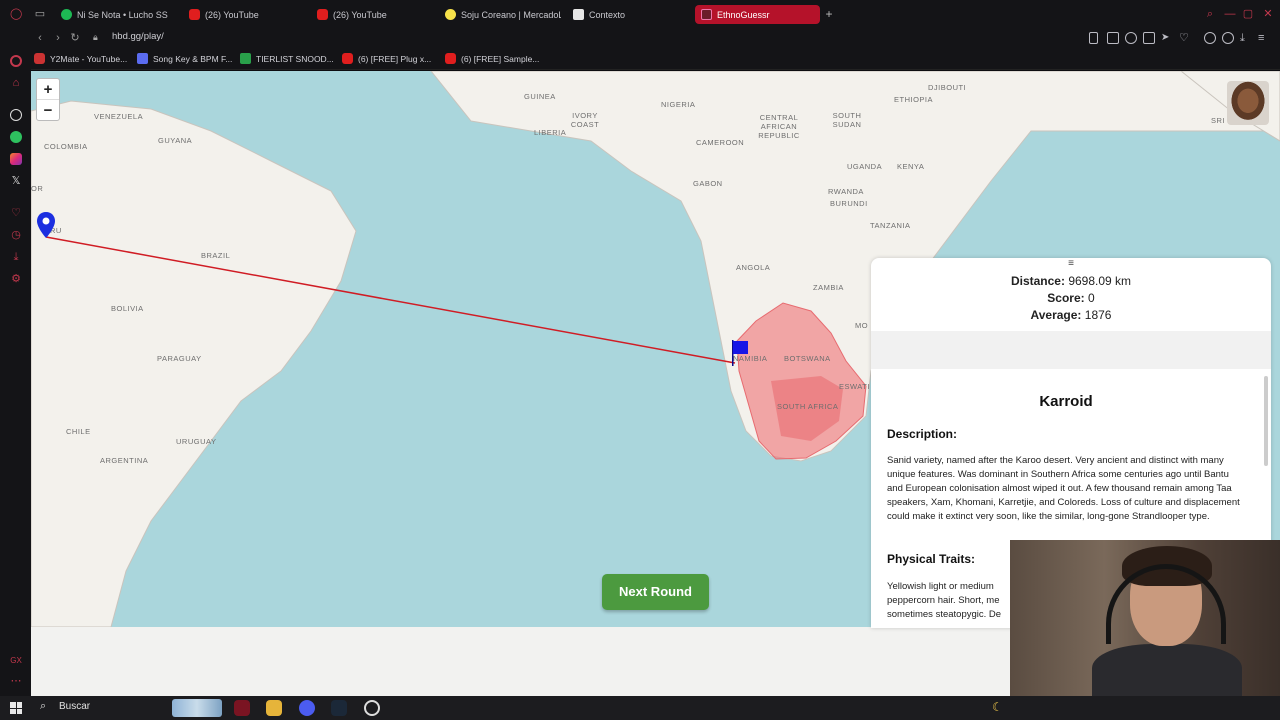 Image resolution: width=1280 pixels, height=720 pixels. What do you see at coordinates (1037, 281) in the screenshot?
I see `distance-label: Distance:` at bounding box center [1037, 281].